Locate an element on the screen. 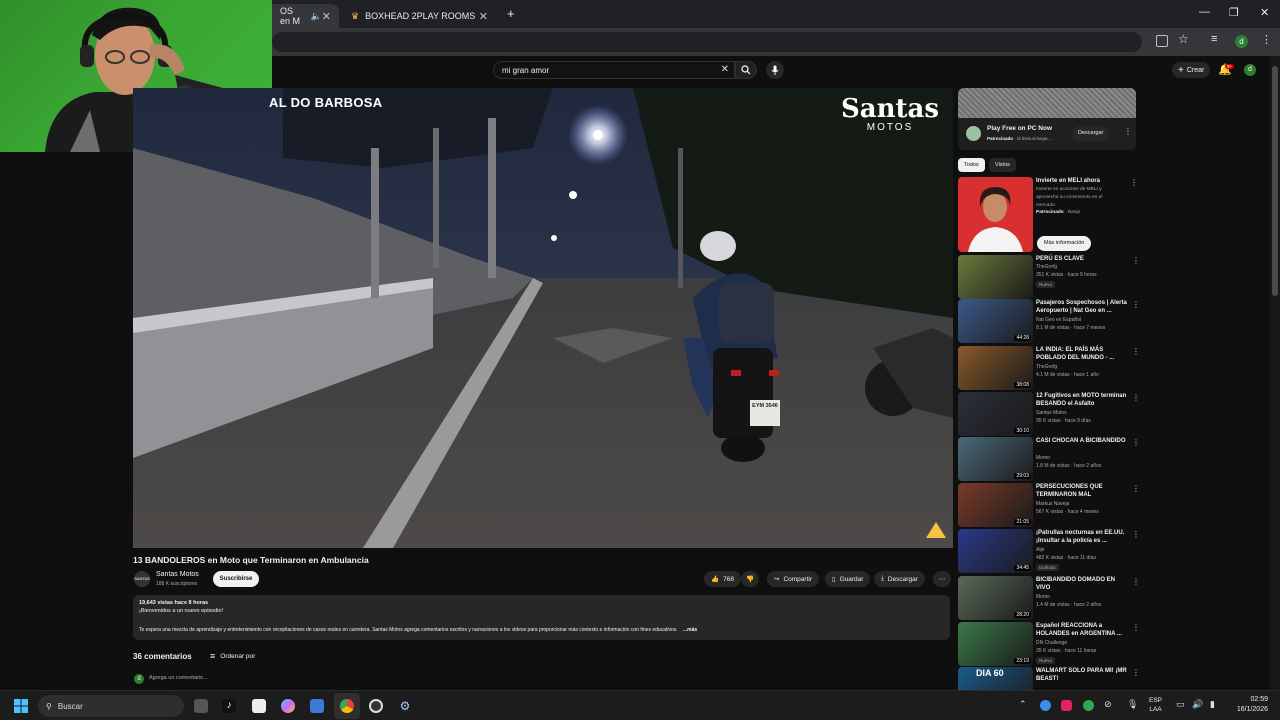  clock: 02:59 16/1/2026 is located at coordinates (1247, 705).